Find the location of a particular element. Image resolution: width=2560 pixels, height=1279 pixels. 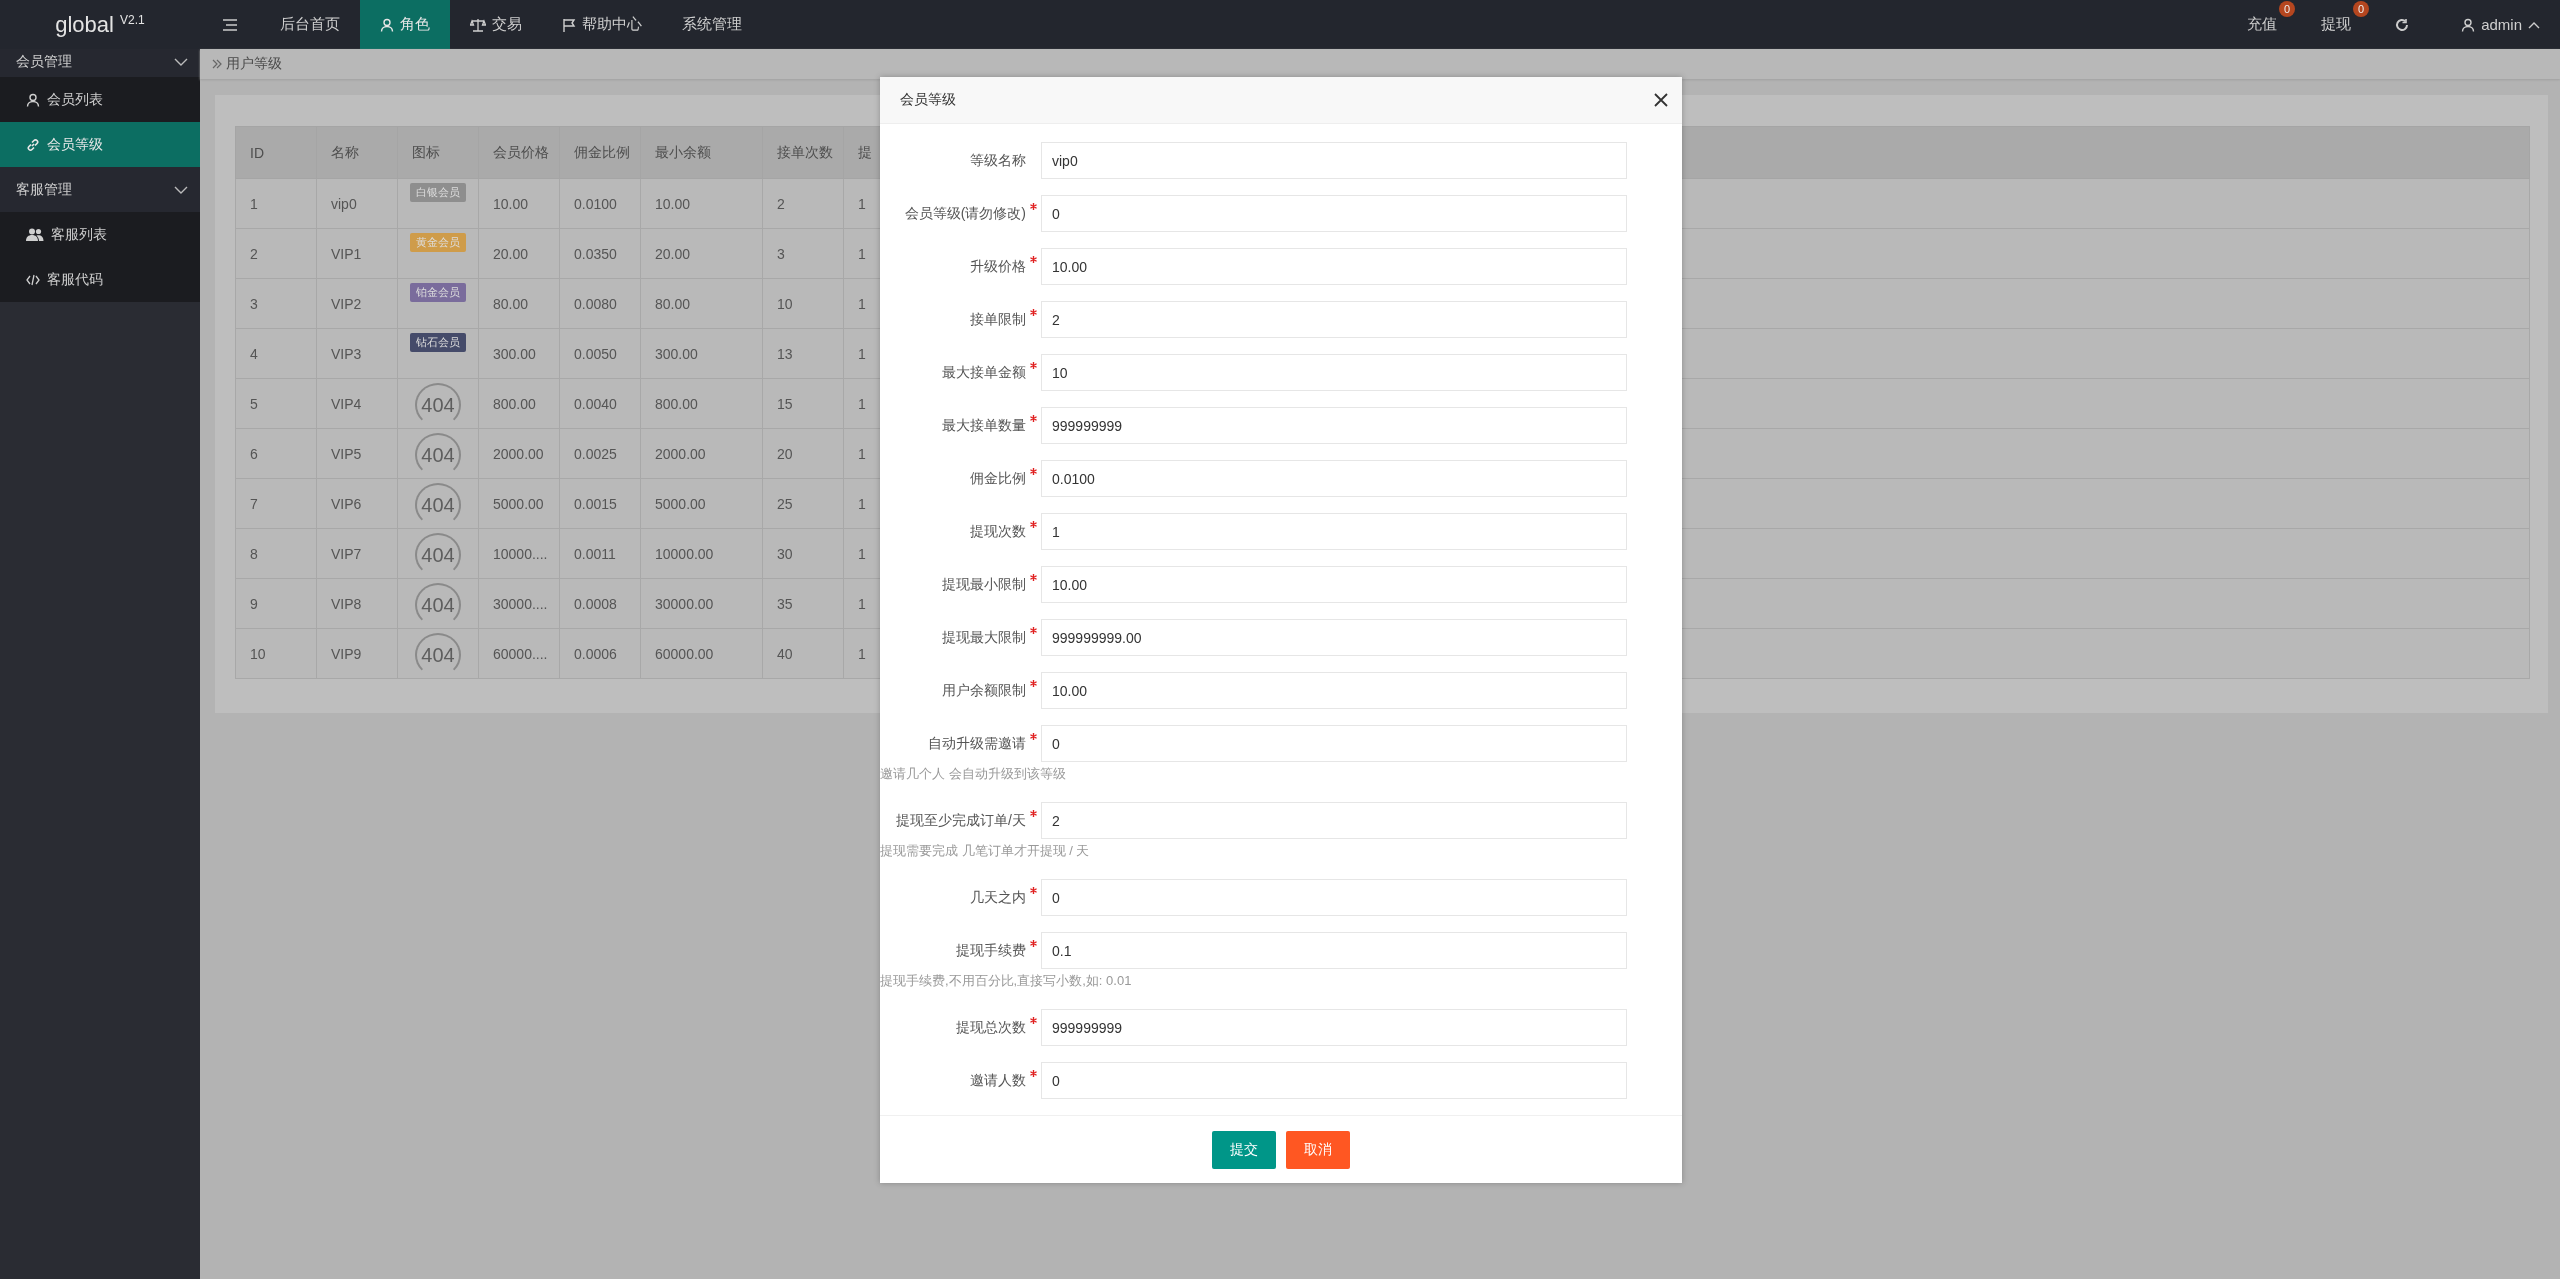

table-cell: 0.0008 is located at coordinates (600, 603).